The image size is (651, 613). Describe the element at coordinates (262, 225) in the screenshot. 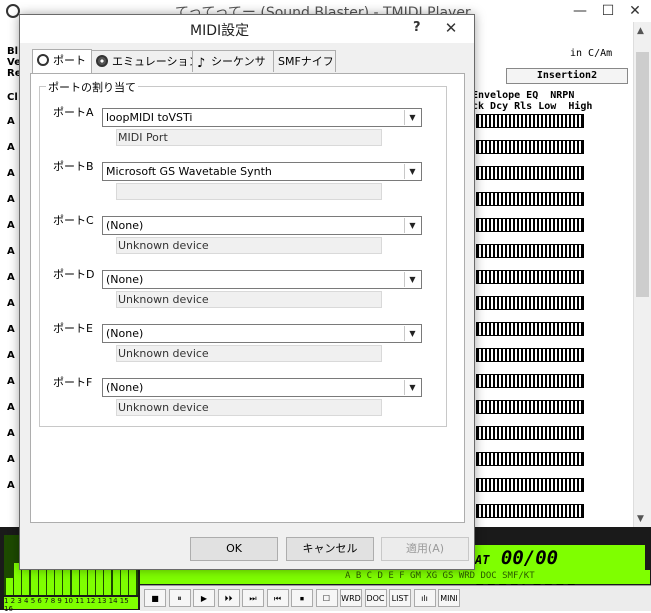

I see `port-c-select: (None) ▼` at that location.